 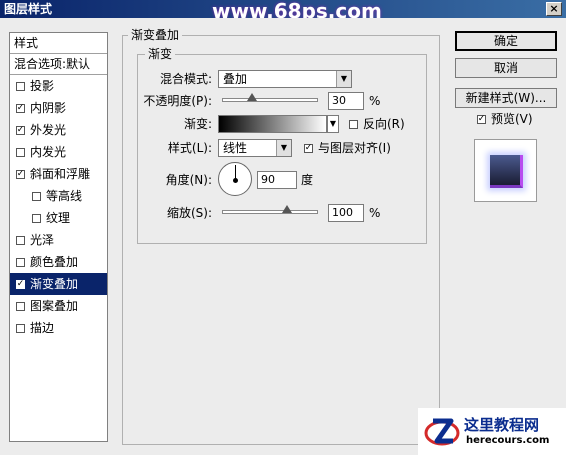 What do you see at coordinates (346, 101) in the screenshot?
I see `opacity-input: 30` at bounding box center [346, 101].